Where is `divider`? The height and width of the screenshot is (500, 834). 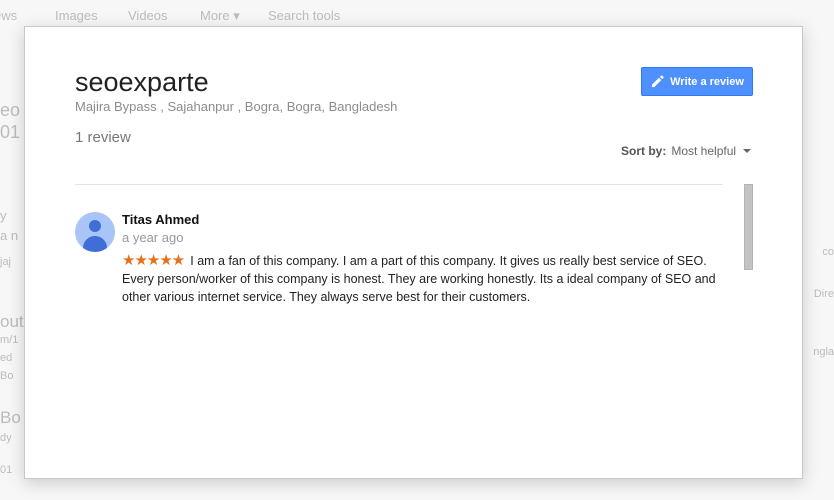
divider is located at coordinates (399, 184).